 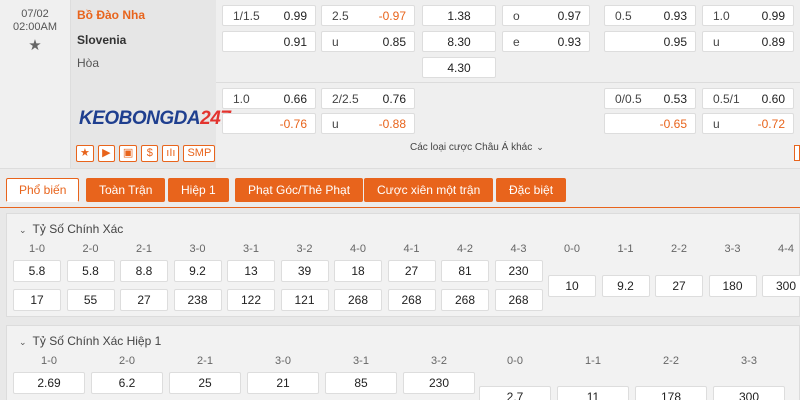 What do you see at coordinates (400, 207) in the screenshot?
I see `tabs-underline` at bounding box center [400, 207].